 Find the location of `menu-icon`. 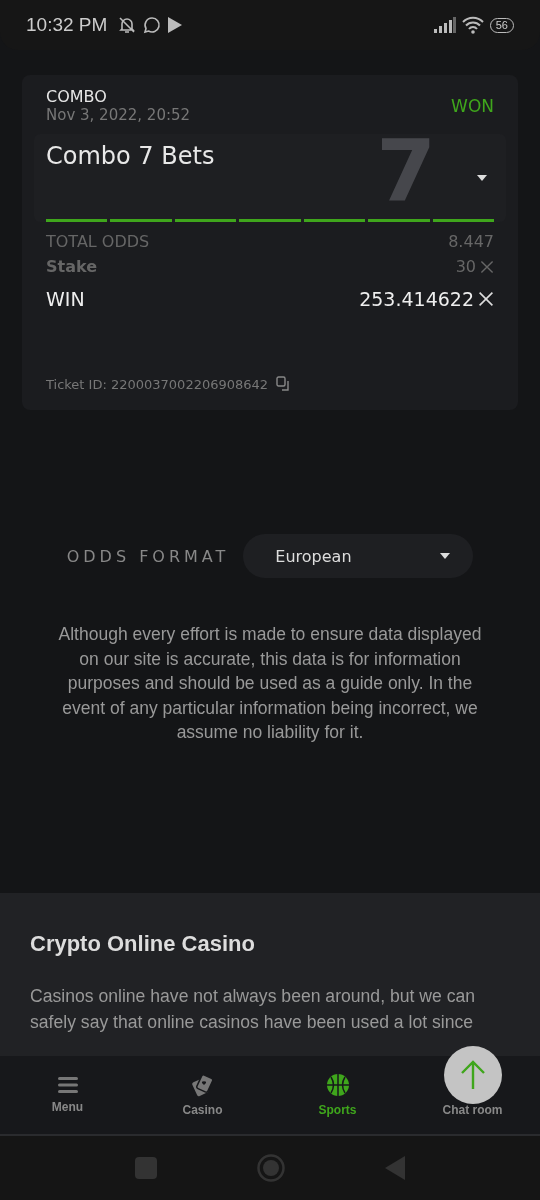

menu-icon is located at coordinates (67, 1085).